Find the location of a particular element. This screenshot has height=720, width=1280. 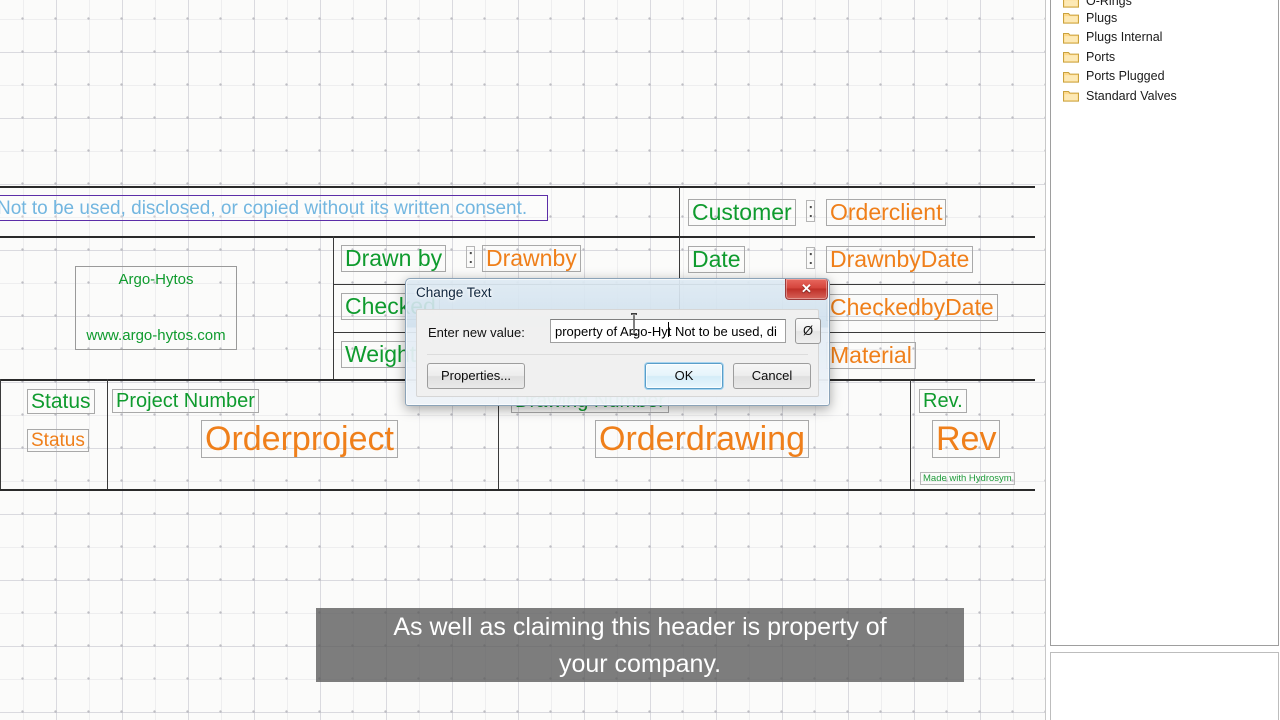

tree-item-label: Plugs is located at coordinates (1102, 17).